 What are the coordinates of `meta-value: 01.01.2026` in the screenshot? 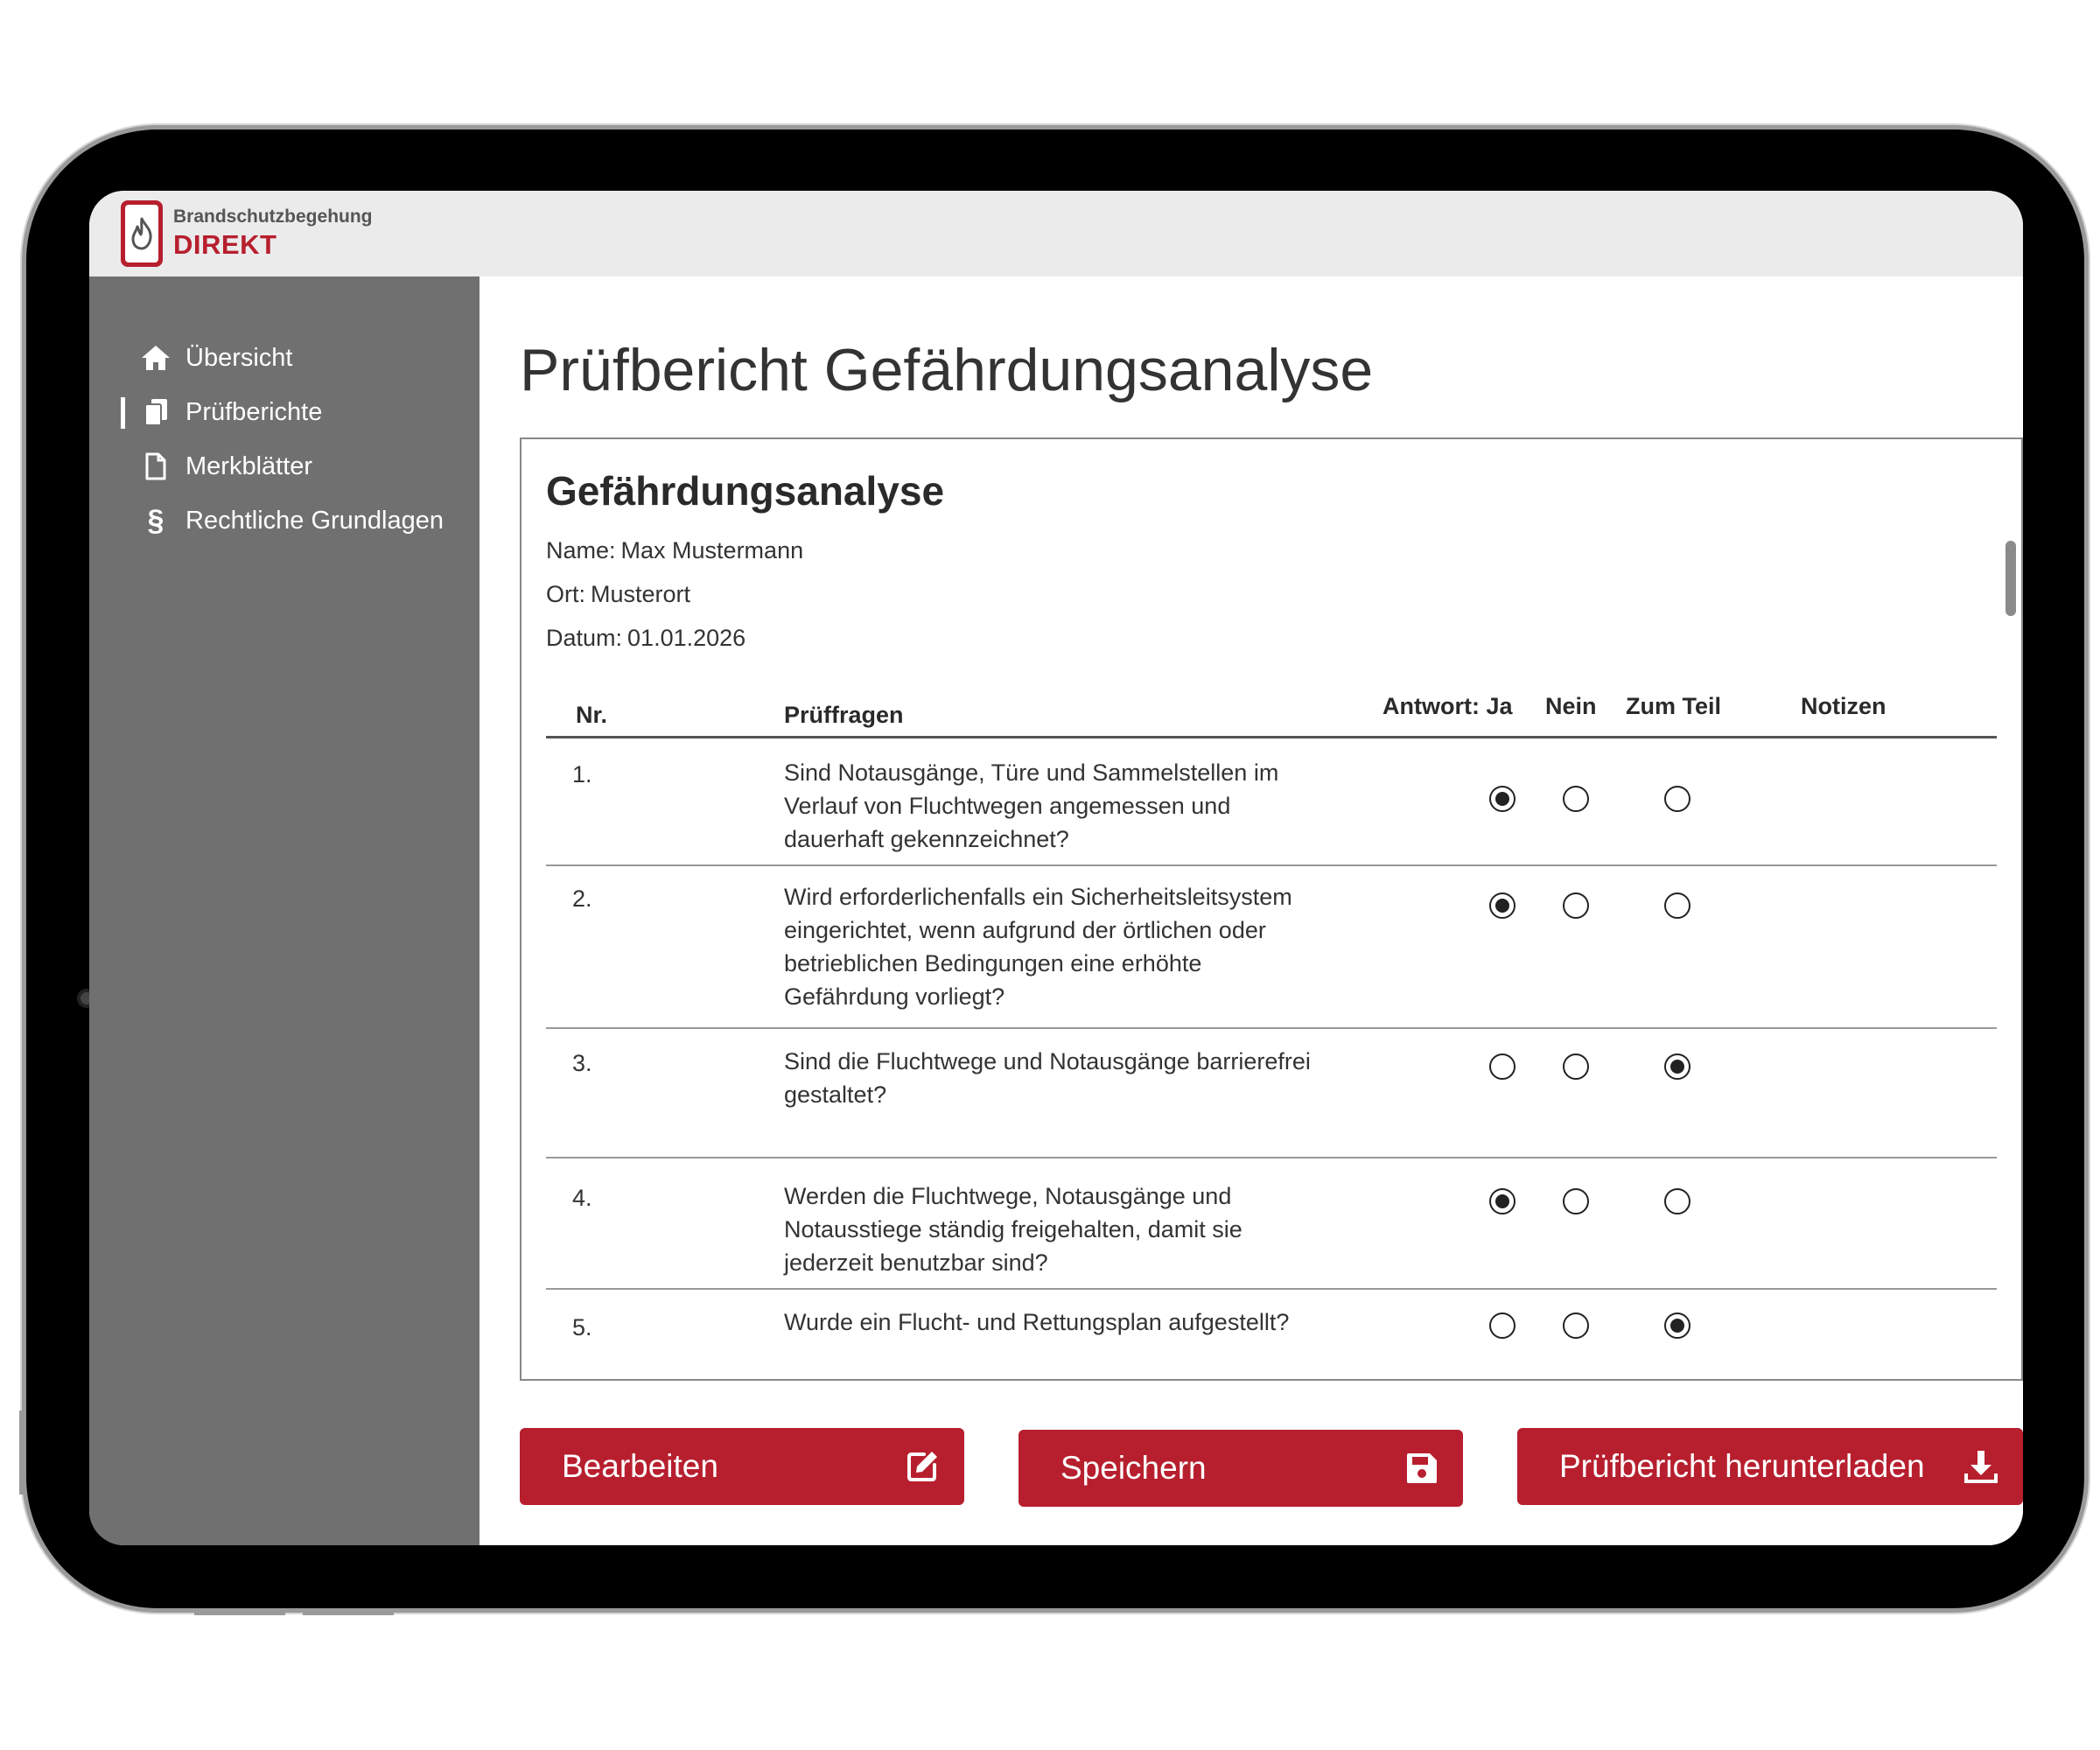 It's located at (686, 638).